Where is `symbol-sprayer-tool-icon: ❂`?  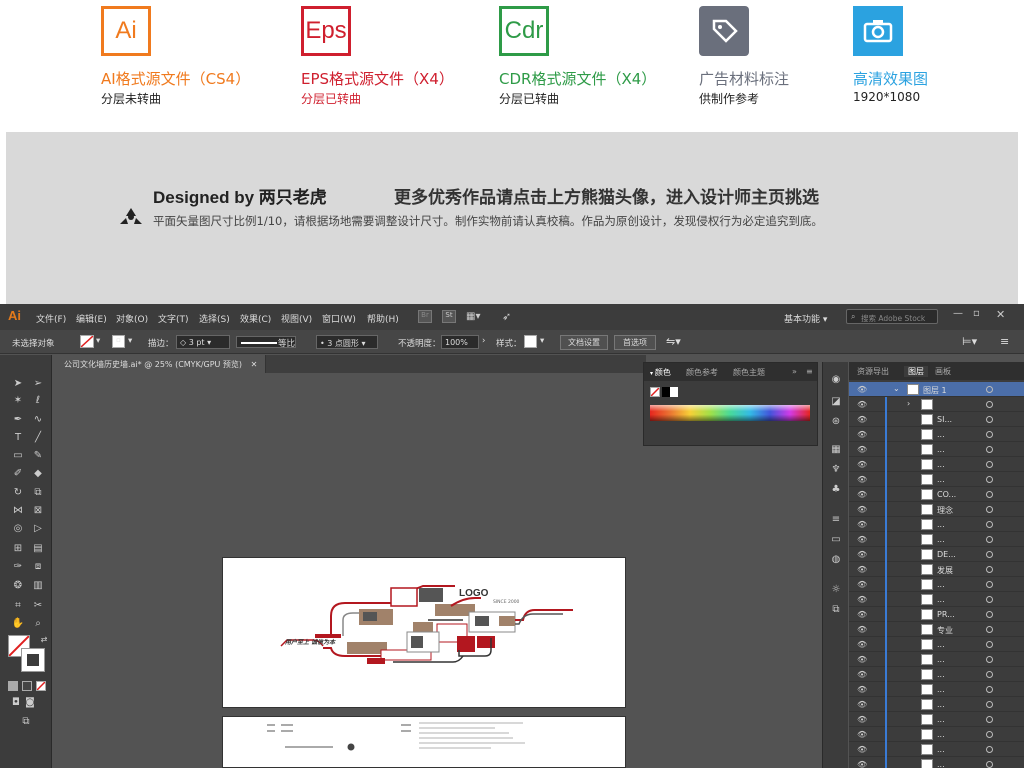 symbol-sprayer-tool-icon: ❂ is located at coordinates (18, 586).